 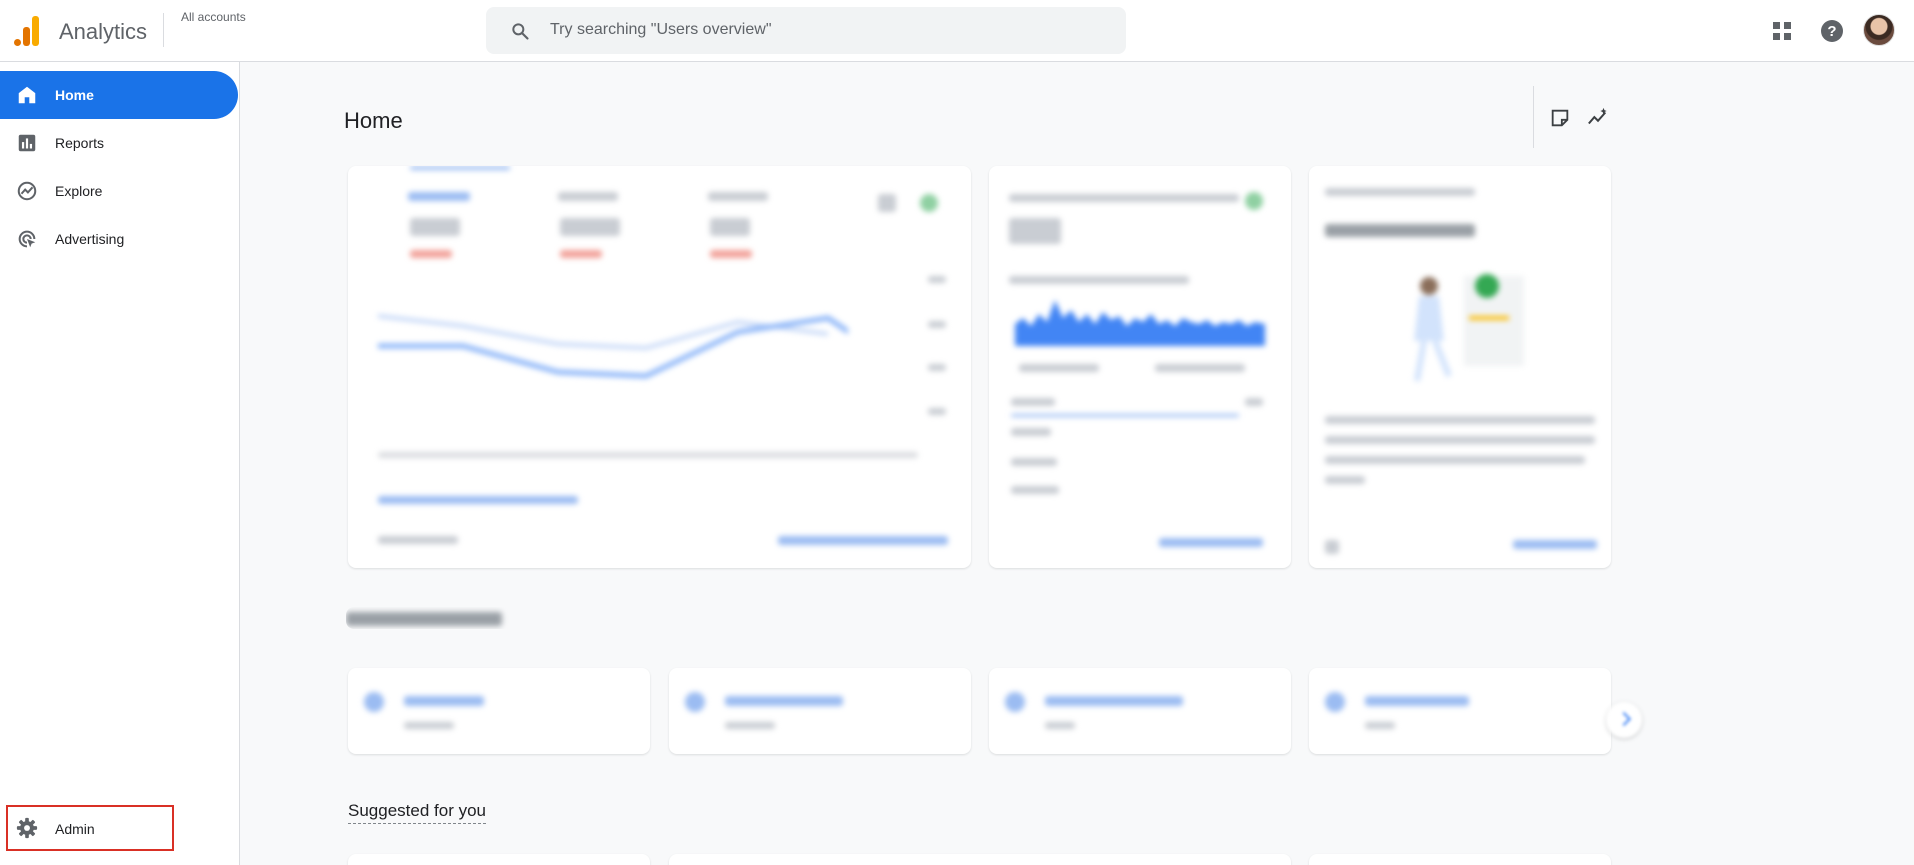 What do you see at coordinates (79, 191) in the screenshot?
I see `sidebar-item-label: Explore` at bounding box center [79, 191].